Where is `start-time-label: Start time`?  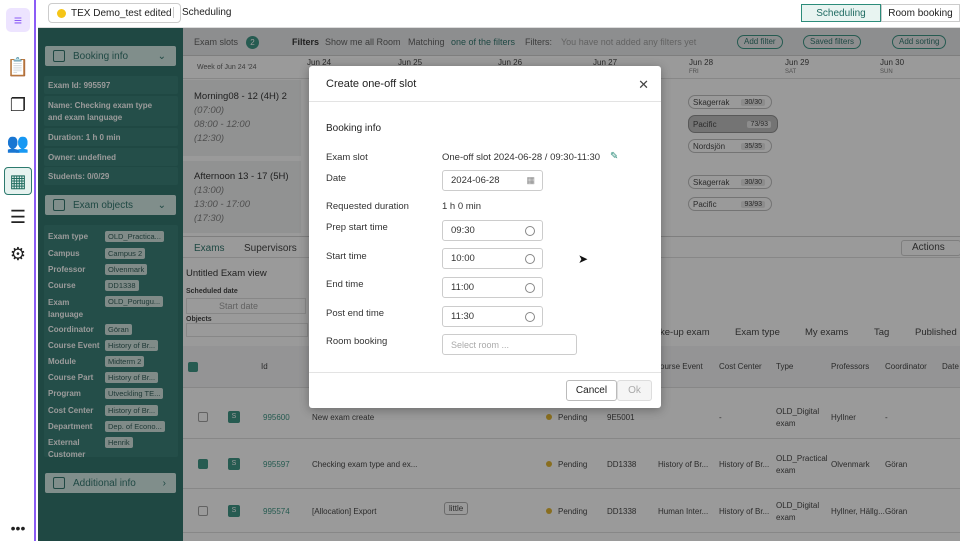
start-time-label: Start time is located at coordinates (346, 256).